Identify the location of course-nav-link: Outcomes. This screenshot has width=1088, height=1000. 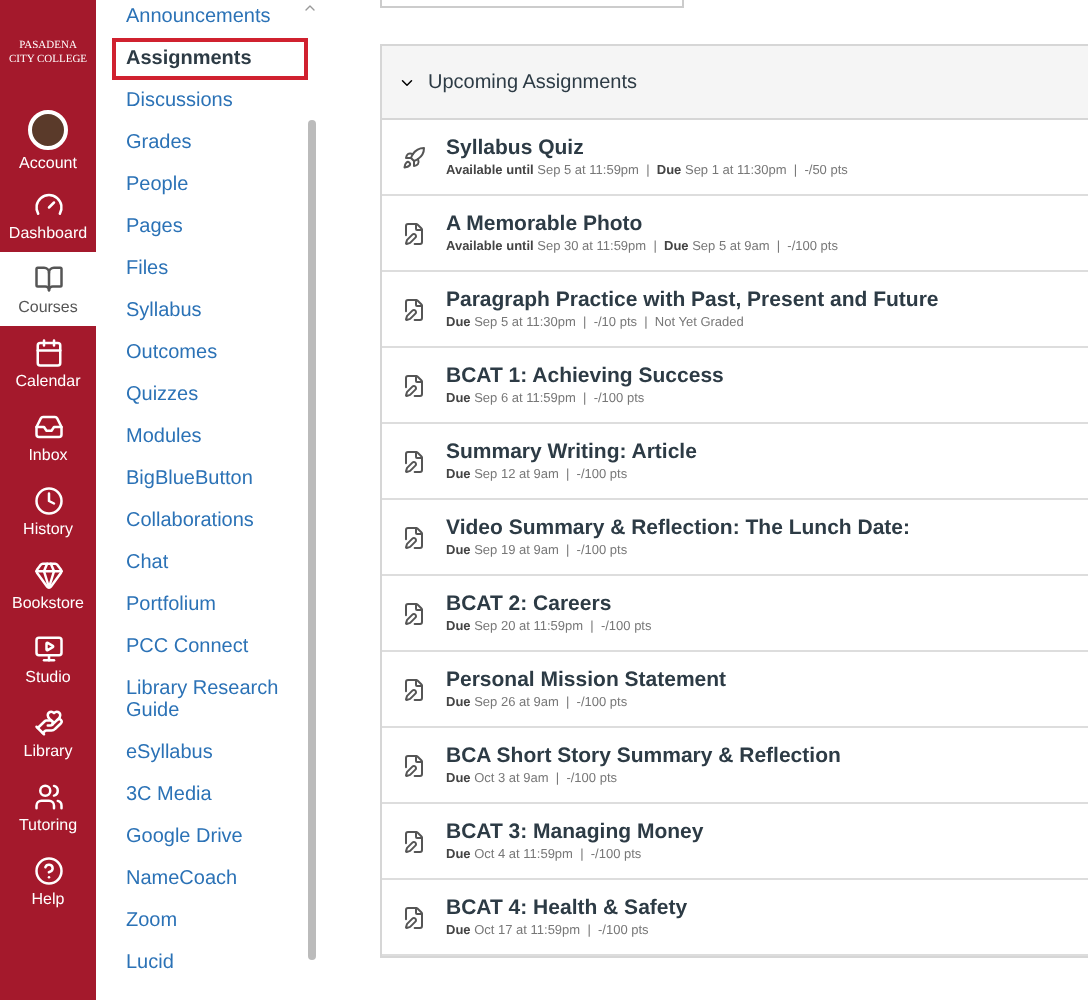
(210, 353).